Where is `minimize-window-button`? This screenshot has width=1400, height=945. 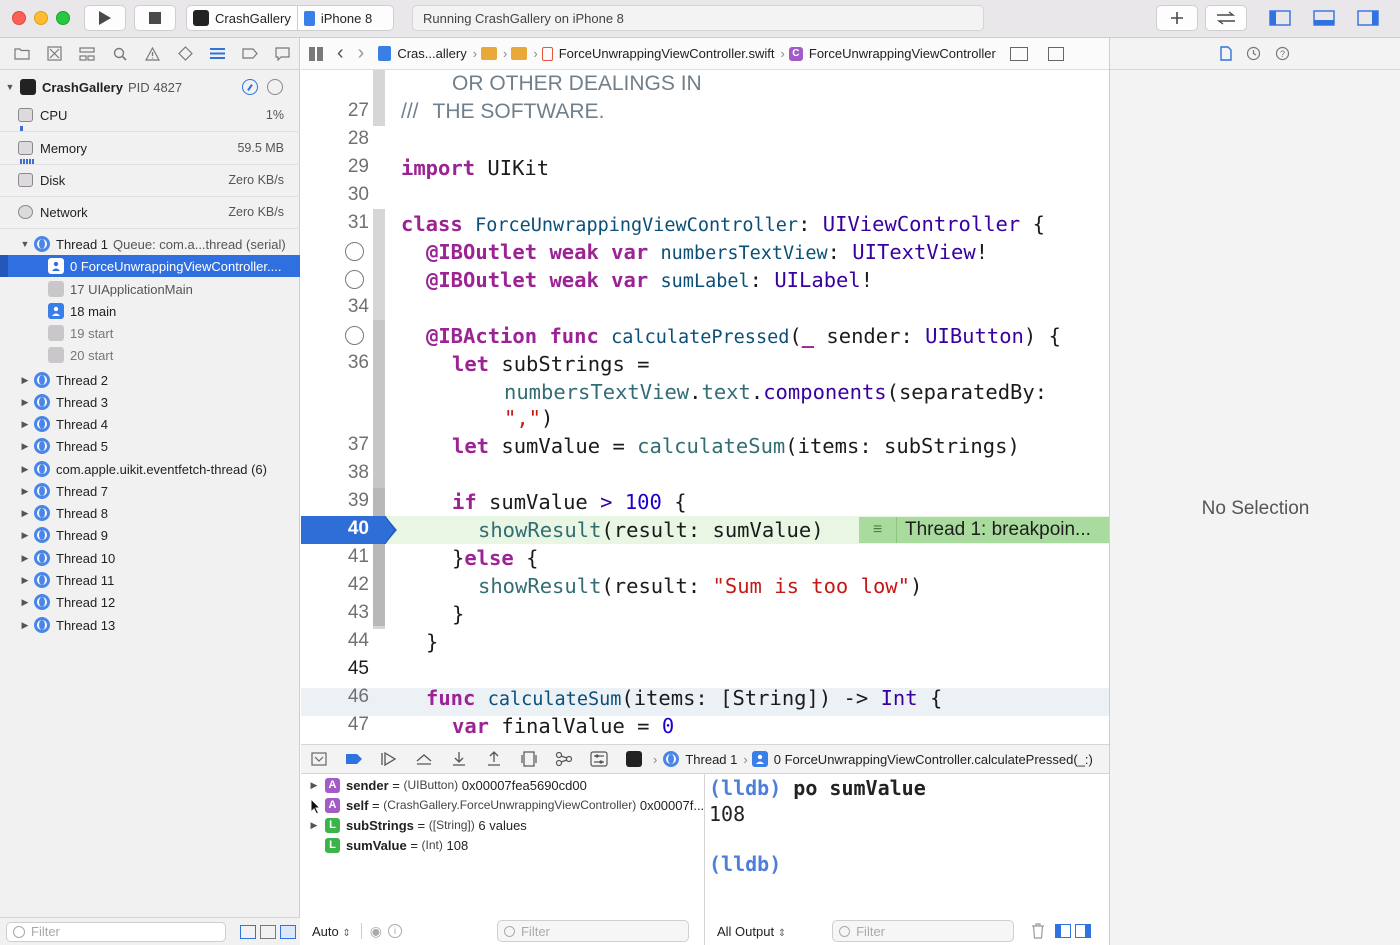
minimize-window-button is located at coordinates (41, 18).